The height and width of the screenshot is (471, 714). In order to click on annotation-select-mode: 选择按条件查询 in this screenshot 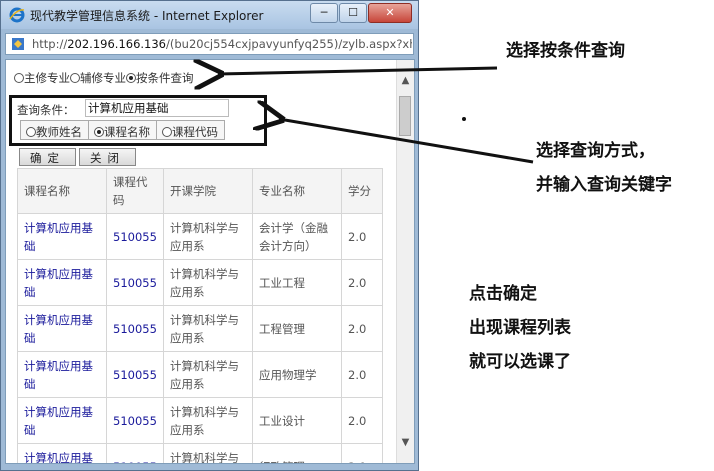, I will do `click(565, 51)`.